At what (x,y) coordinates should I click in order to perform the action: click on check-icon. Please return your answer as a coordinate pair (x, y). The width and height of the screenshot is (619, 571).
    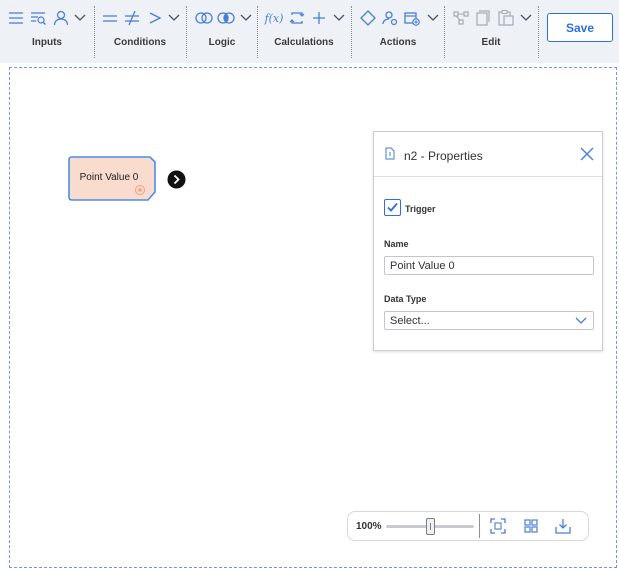
    Looking at the image, I should click on (392, 207).